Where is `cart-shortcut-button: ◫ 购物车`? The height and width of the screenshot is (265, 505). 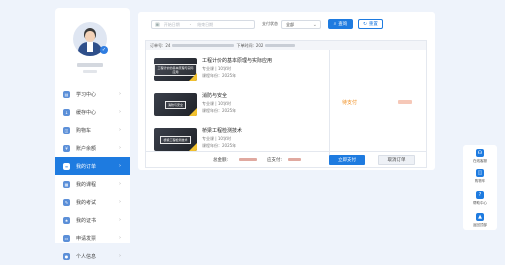
cart-shortcut-button: ◫ 购物车 is located at coordinates (480, 176).